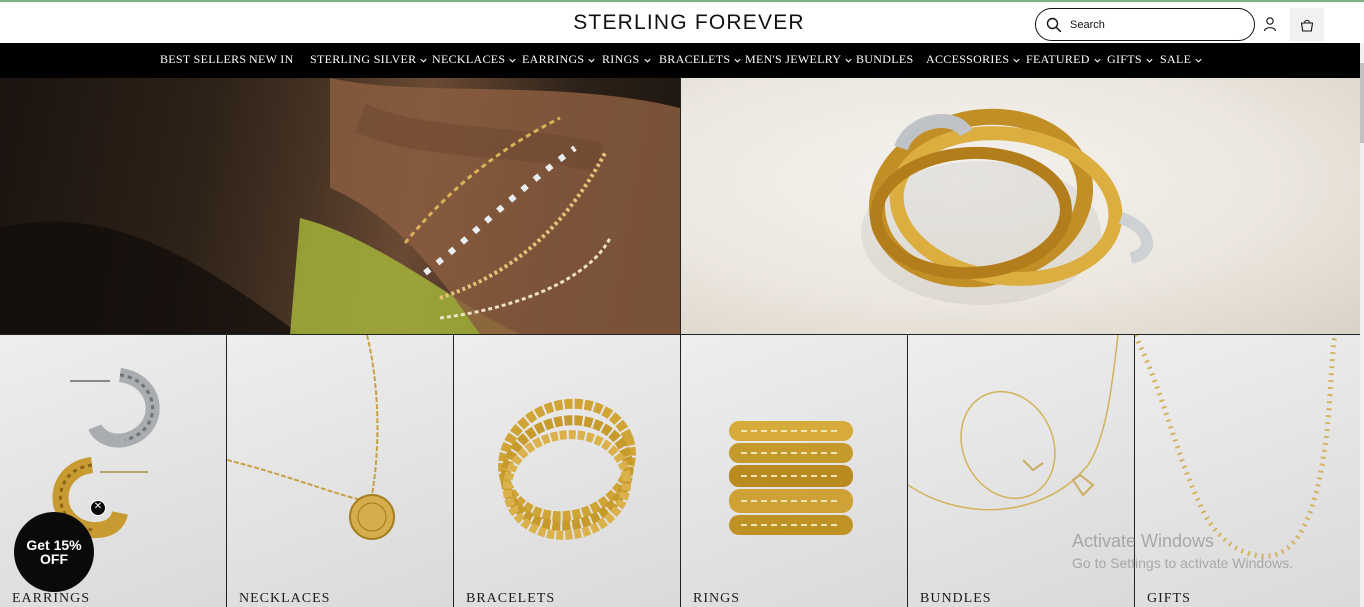 This screenshot has height=607, width=1364. I want to click on discount-promo-button: Get 15% OFF, so click(54, 552).